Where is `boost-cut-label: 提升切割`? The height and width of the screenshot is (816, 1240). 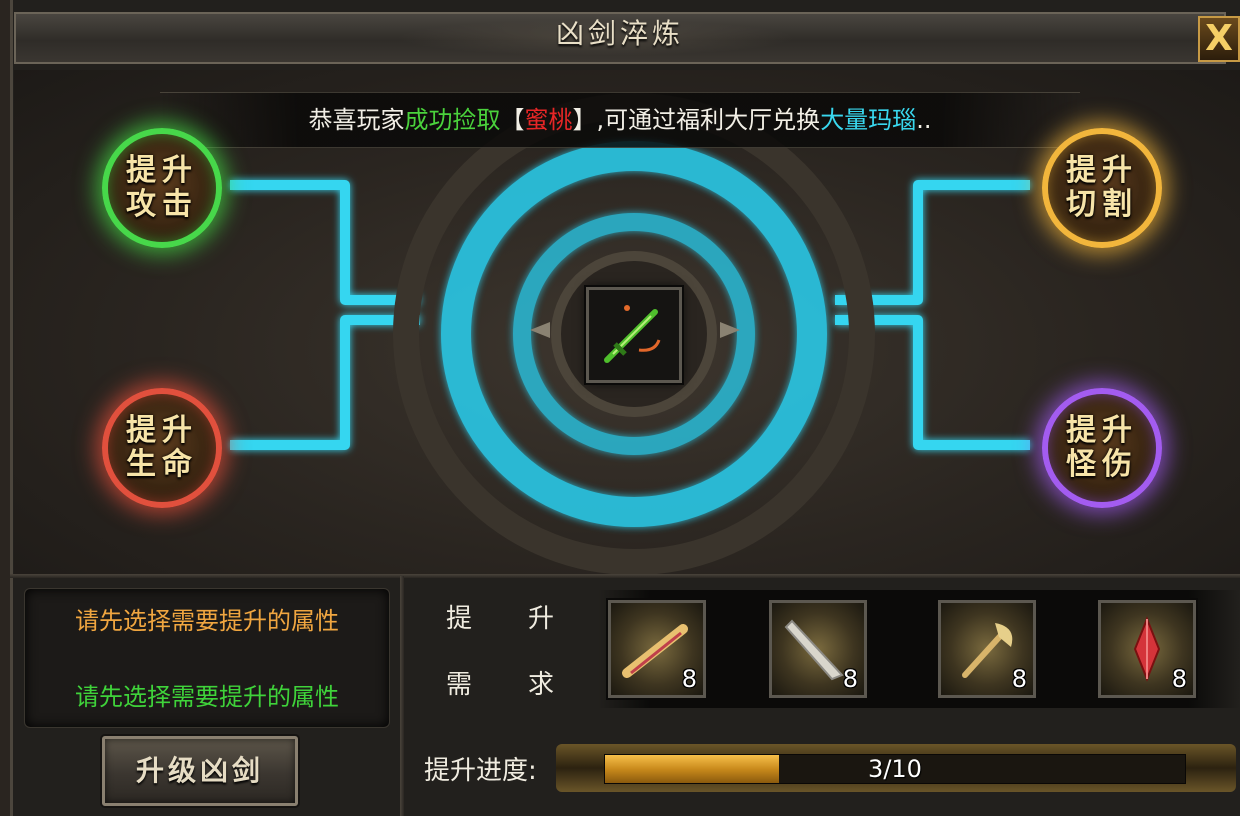
boost-cut-label: 提升切割 is located at coordinates (1102, 187).